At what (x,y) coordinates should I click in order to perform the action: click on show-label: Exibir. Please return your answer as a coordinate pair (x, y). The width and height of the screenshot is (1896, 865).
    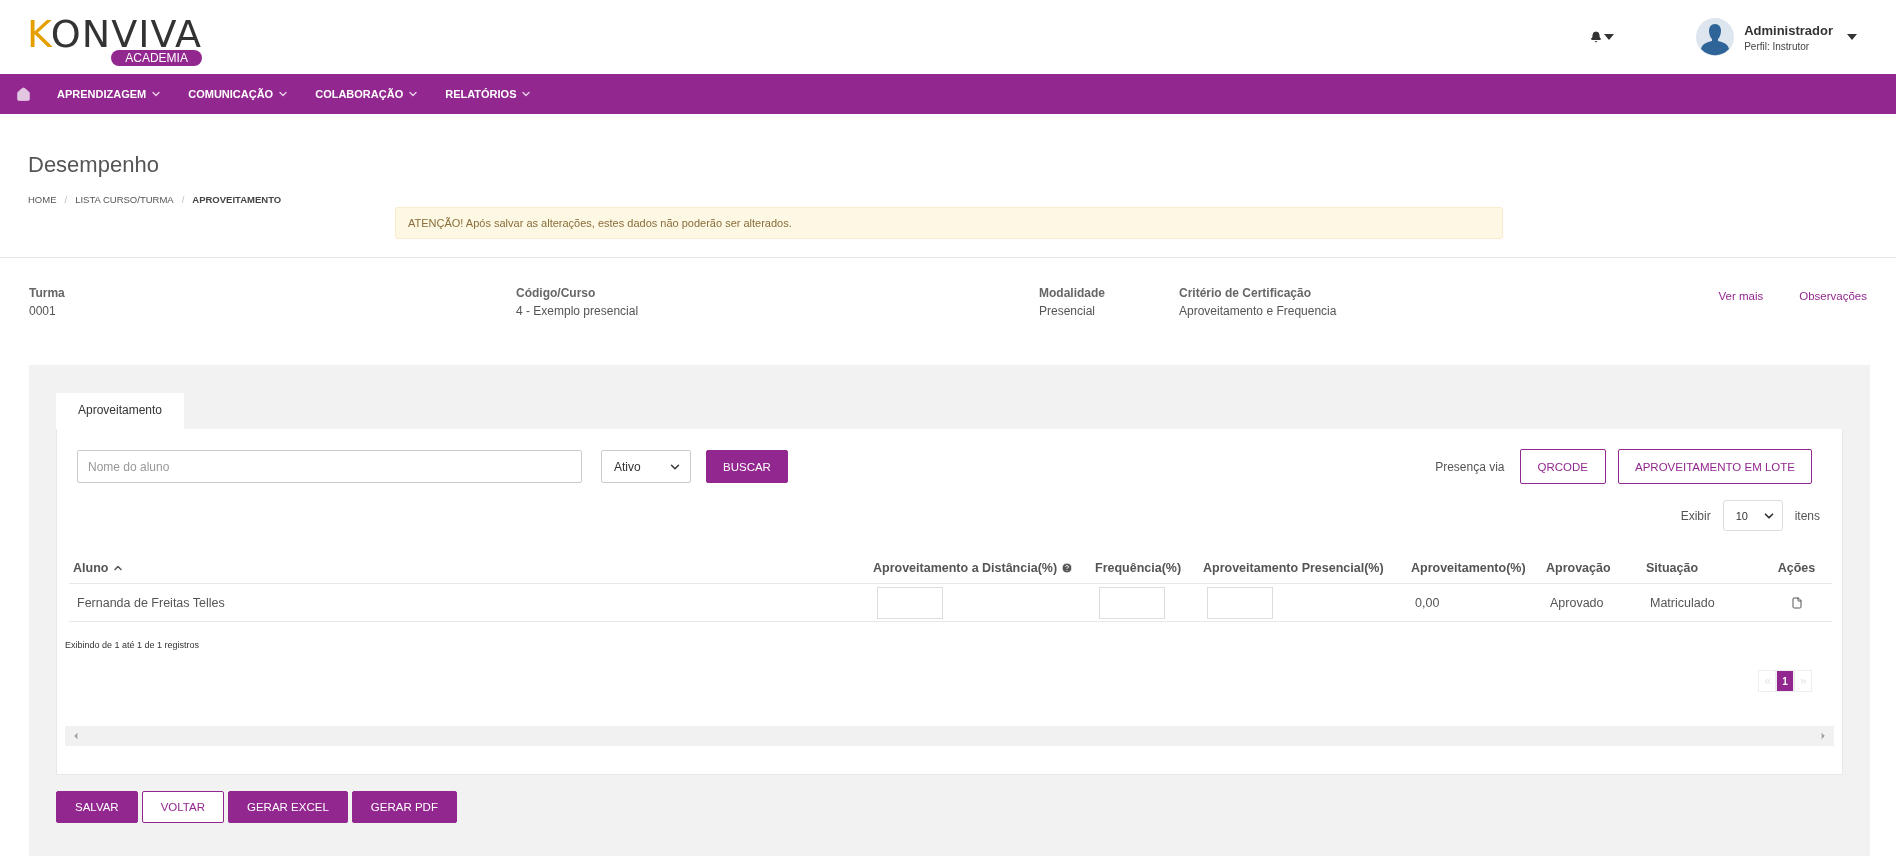
    Looking at the image, I should click on (1695, 515).